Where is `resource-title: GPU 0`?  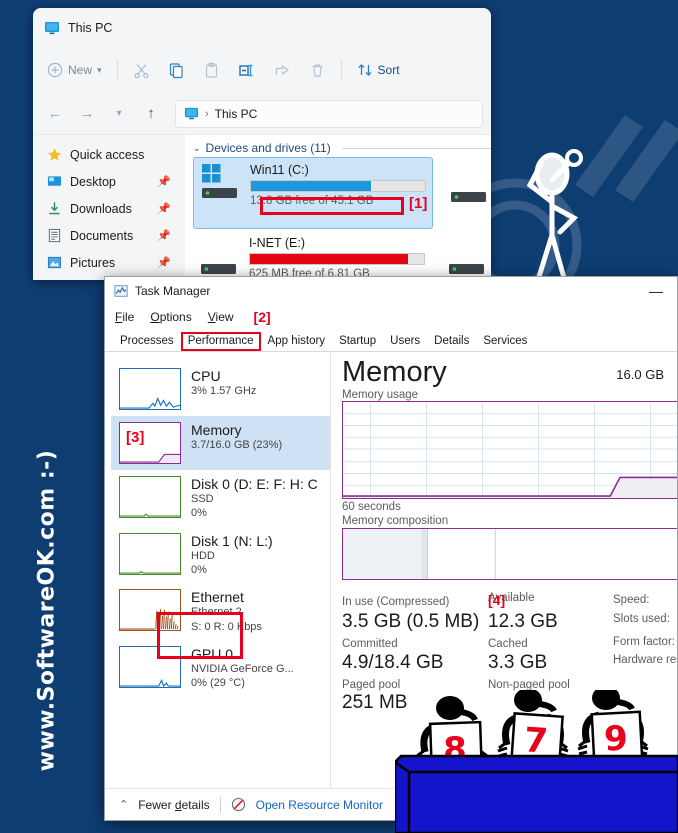 resource-title: GPU 0 is located at coordinates (212, 654).